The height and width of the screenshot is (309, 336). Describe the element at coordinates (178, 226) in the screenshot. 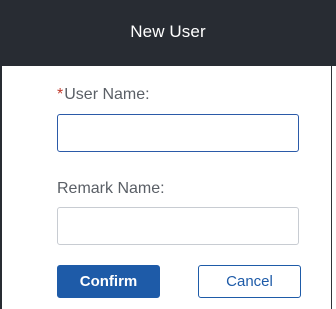

I see `remark-name-input` at that location.